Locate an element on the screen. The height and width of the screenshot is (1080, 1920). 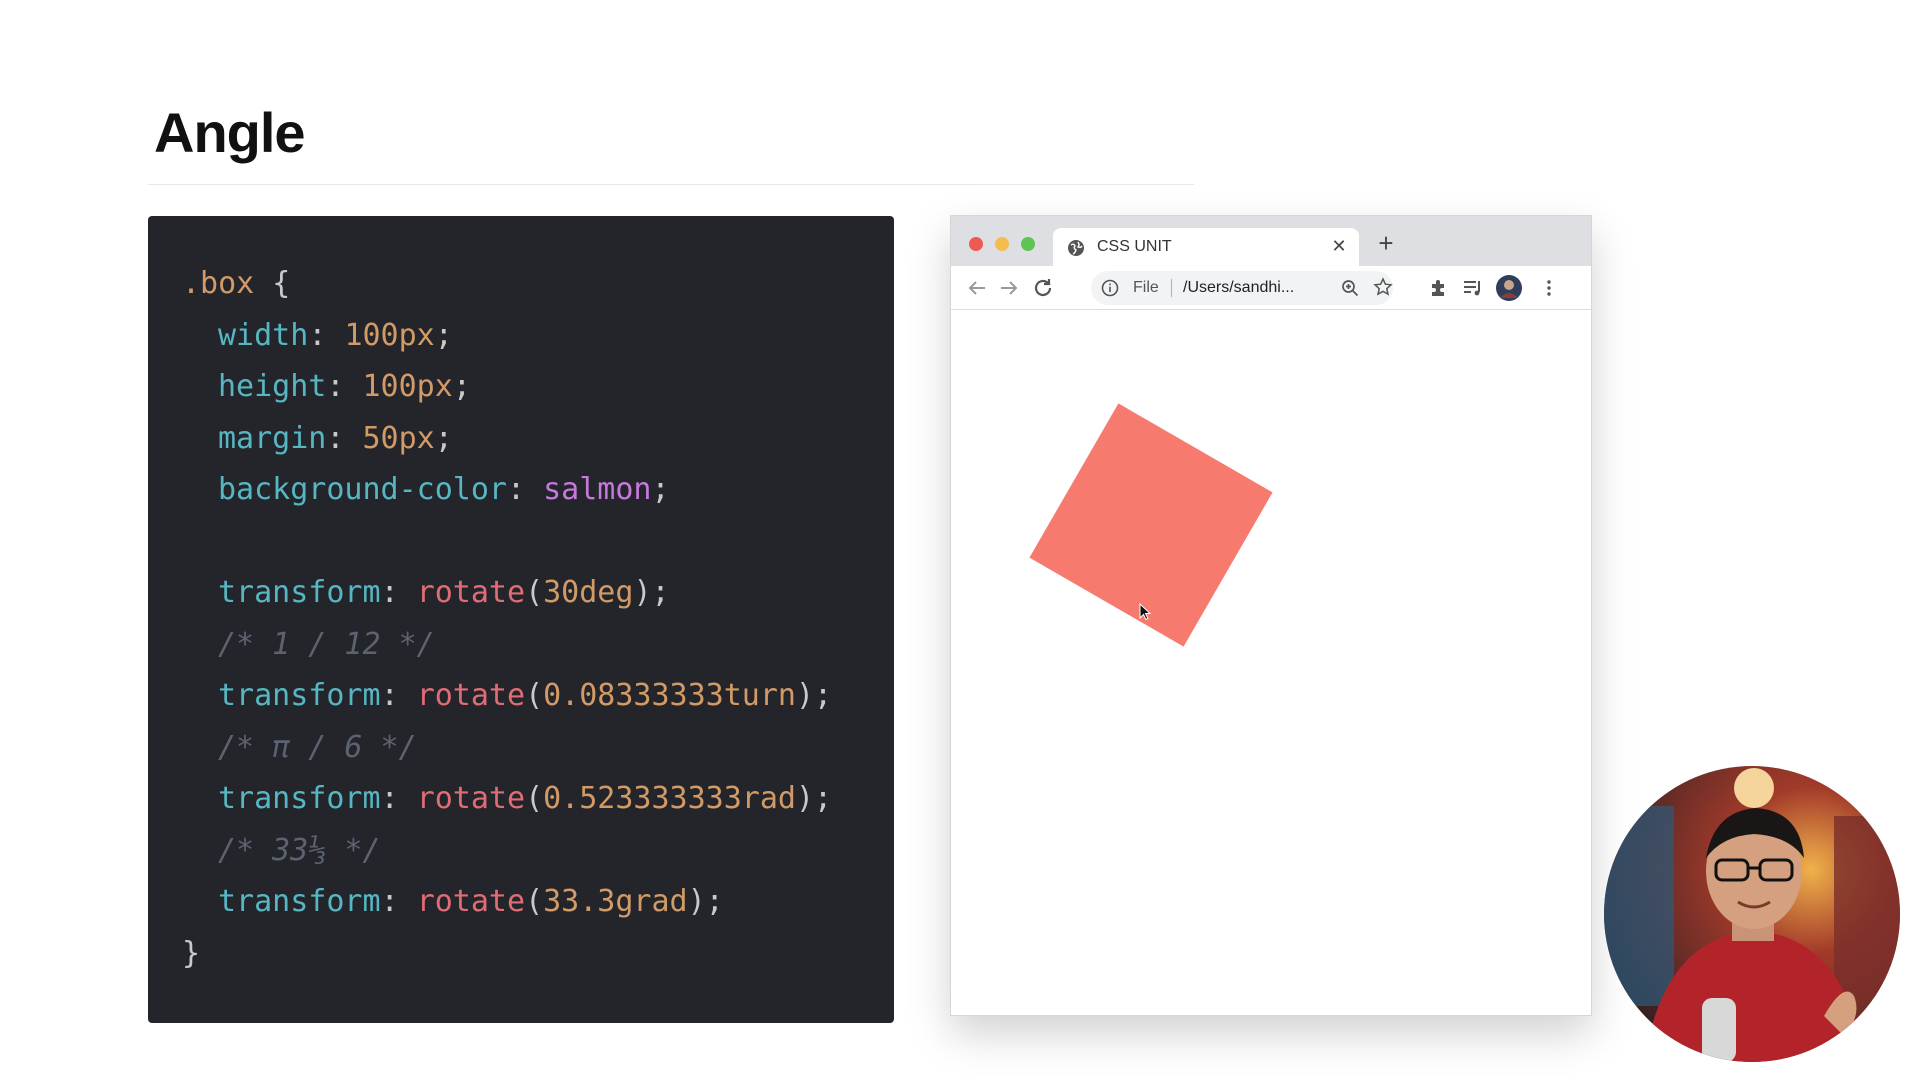
reload-icon is located at coordinates (1043, 288).